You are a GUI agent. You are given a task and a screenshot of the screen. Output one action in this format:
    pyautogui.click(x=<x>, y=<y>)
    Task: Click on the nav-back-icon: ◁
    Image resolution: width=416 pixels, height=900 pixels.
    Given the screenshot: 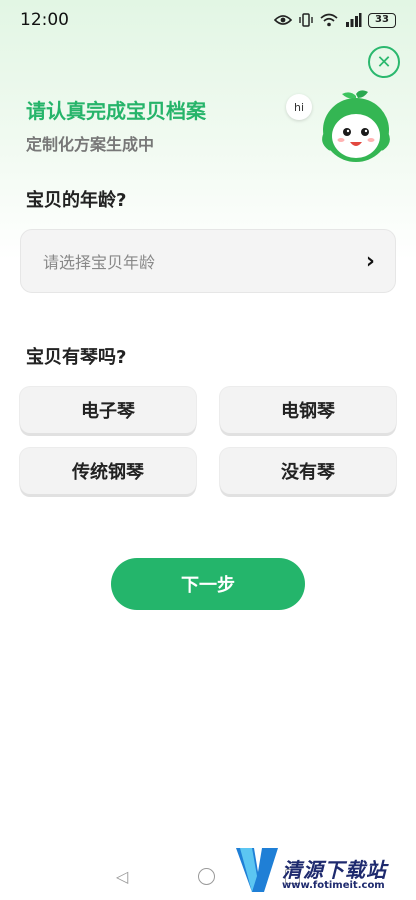 What is the action you would take?
    pyautogui.click(x=122, y=876)
    